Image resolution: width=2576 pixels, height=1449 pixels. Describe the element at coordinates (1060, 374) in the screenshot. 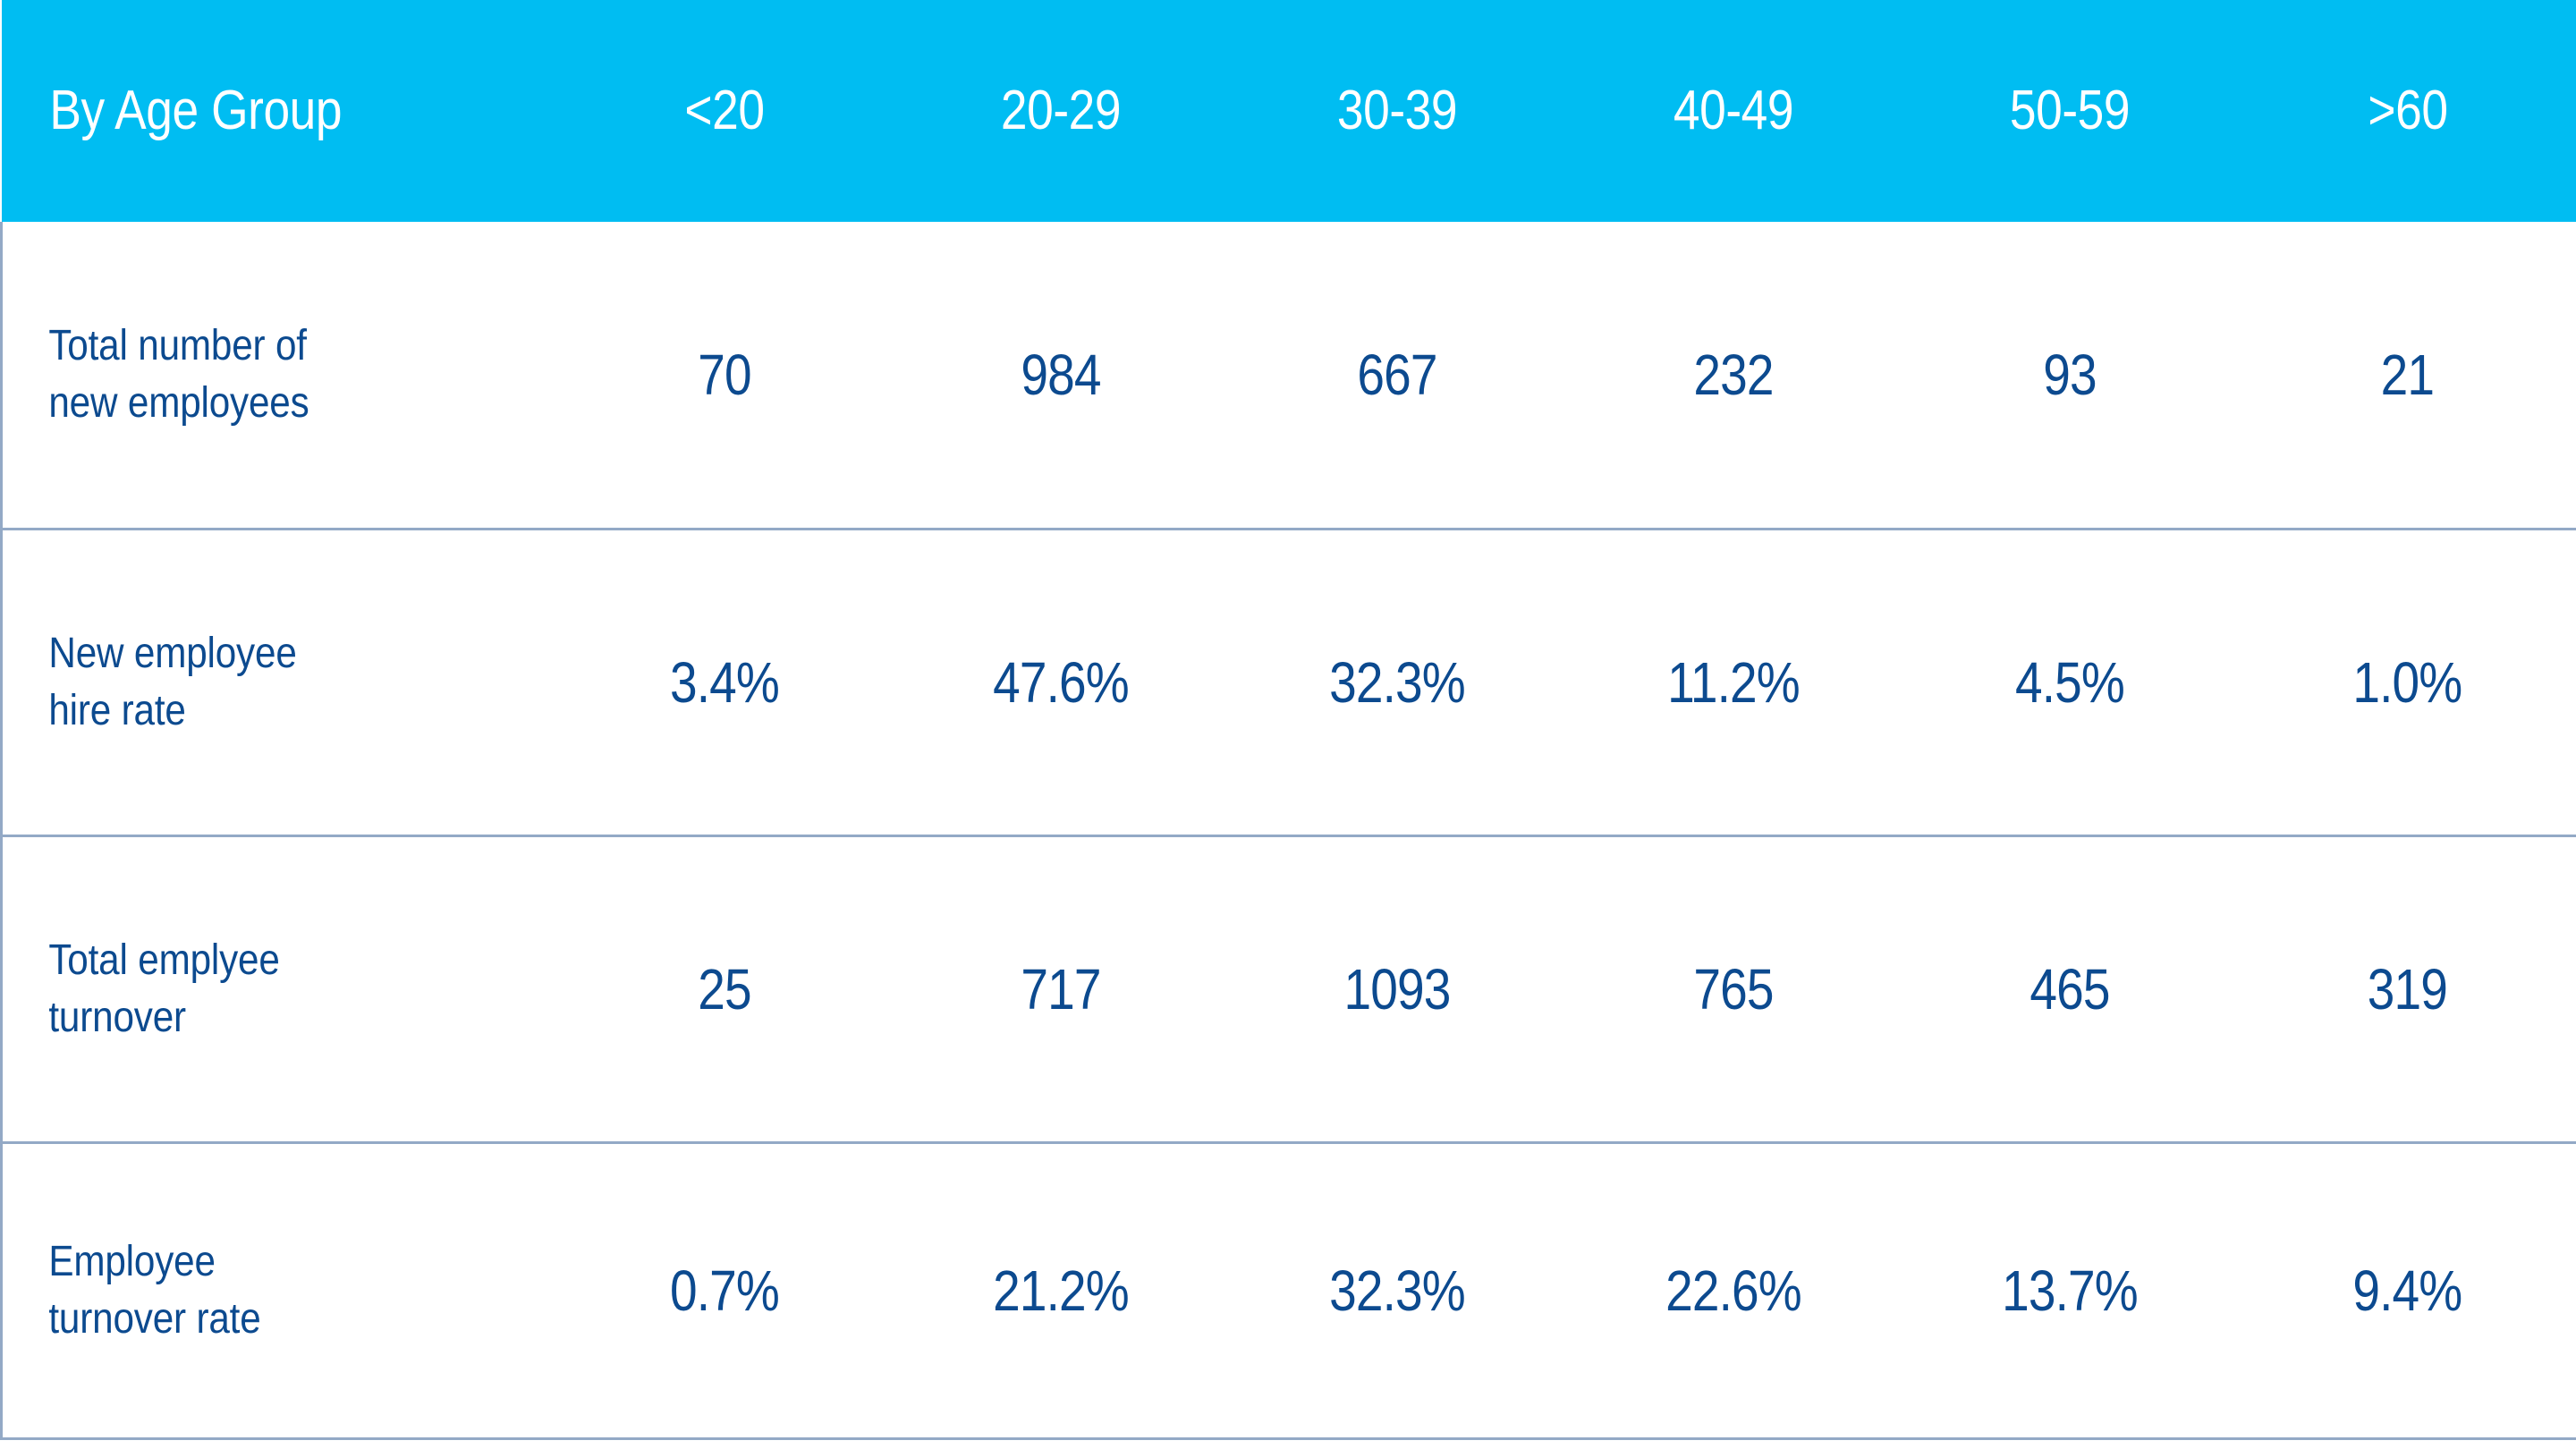

I see `cell-new-employees-20-29: 984` at that location.